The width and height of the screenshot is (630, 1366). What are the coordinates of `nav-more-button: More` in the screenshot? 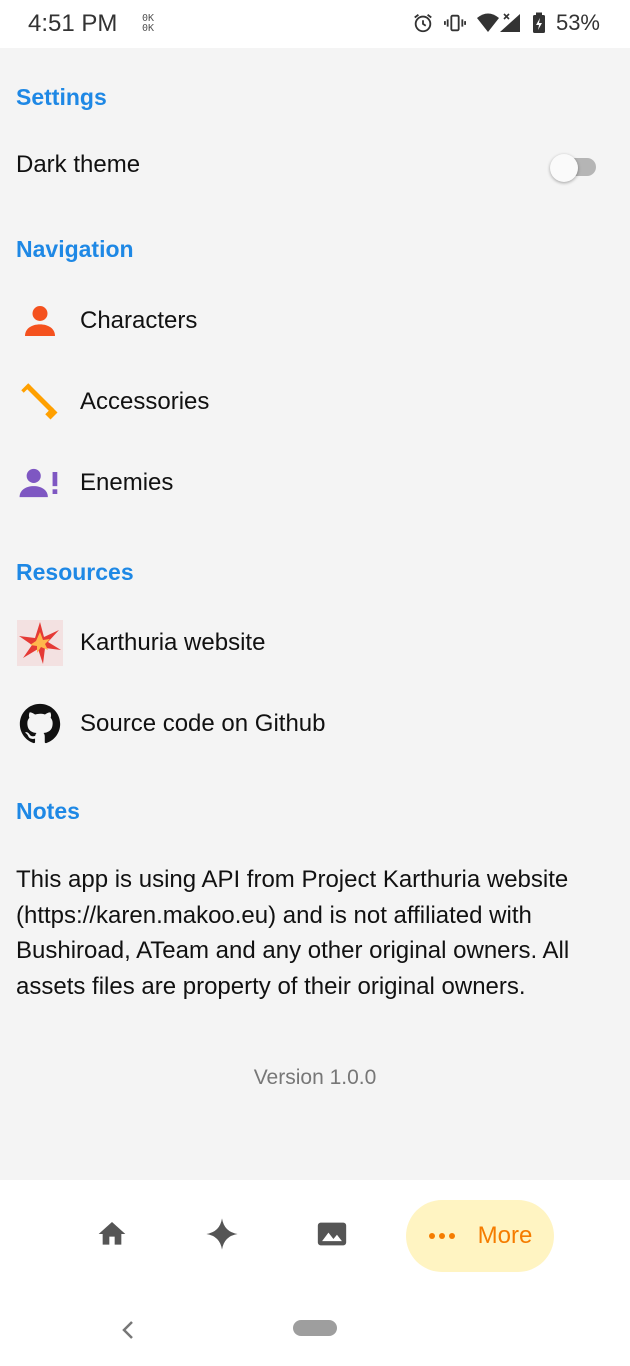 It's located at (480, 1236).